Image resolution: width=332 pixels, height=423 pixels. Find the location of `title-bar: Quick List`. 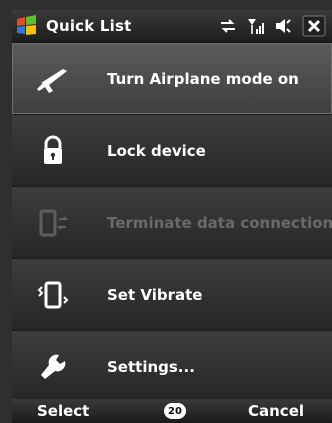

title-bar: Quick List is located at coordinates (172, 26).